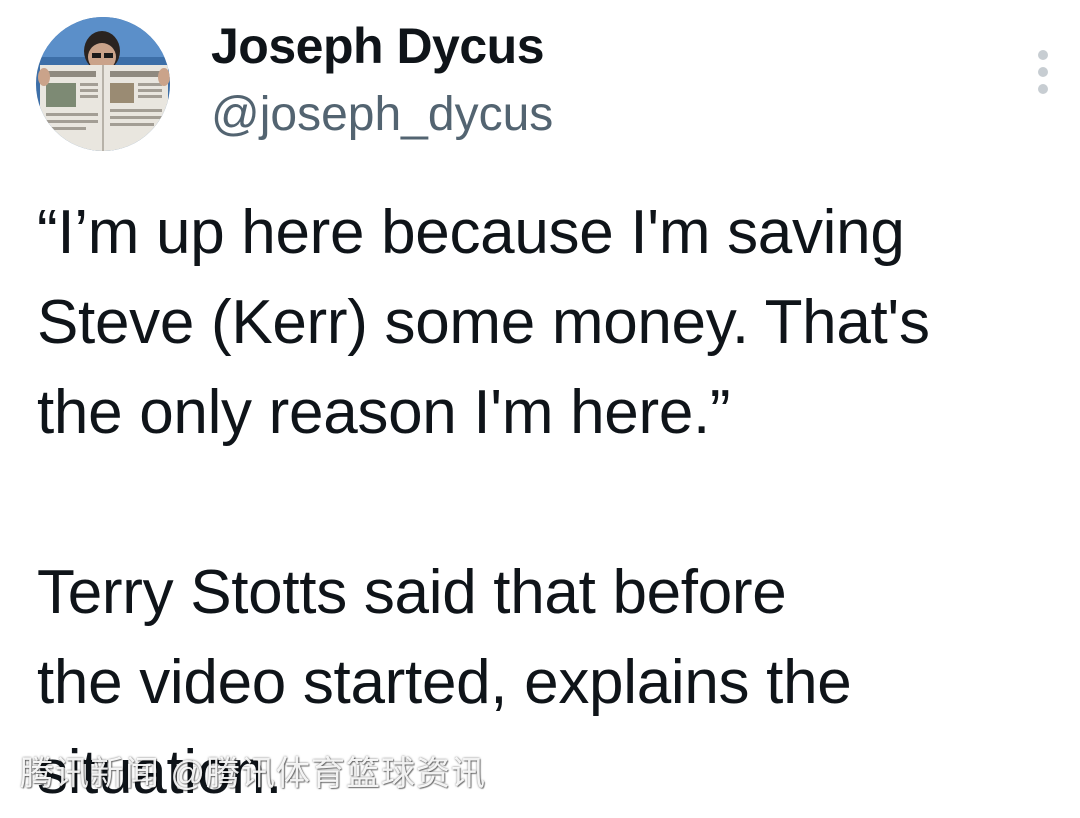  I want to click on tweet-line: Steve (Kerr) some money. That's, so click(483, 322).